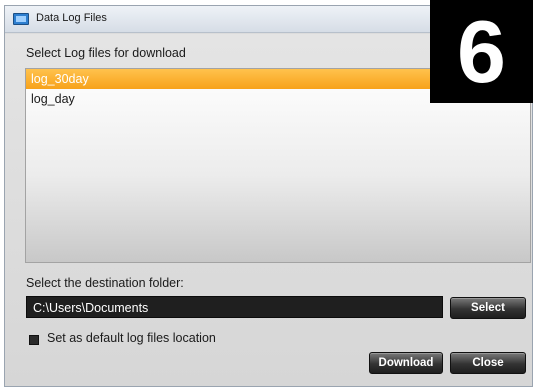 The height and width of the screenshot is (387, 533). I want to click on default-location-checkbox, so click(34, 340).